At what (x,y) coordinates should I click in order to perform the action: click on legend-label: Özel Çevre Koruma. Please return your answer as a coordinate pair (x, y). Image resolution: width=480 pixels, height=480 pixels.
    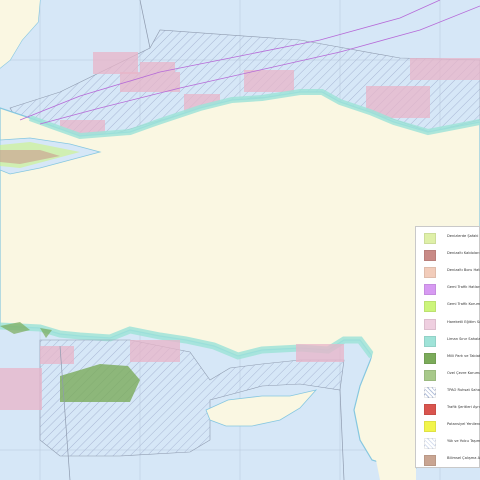
    Looking at the image, I should click on (463, 372).